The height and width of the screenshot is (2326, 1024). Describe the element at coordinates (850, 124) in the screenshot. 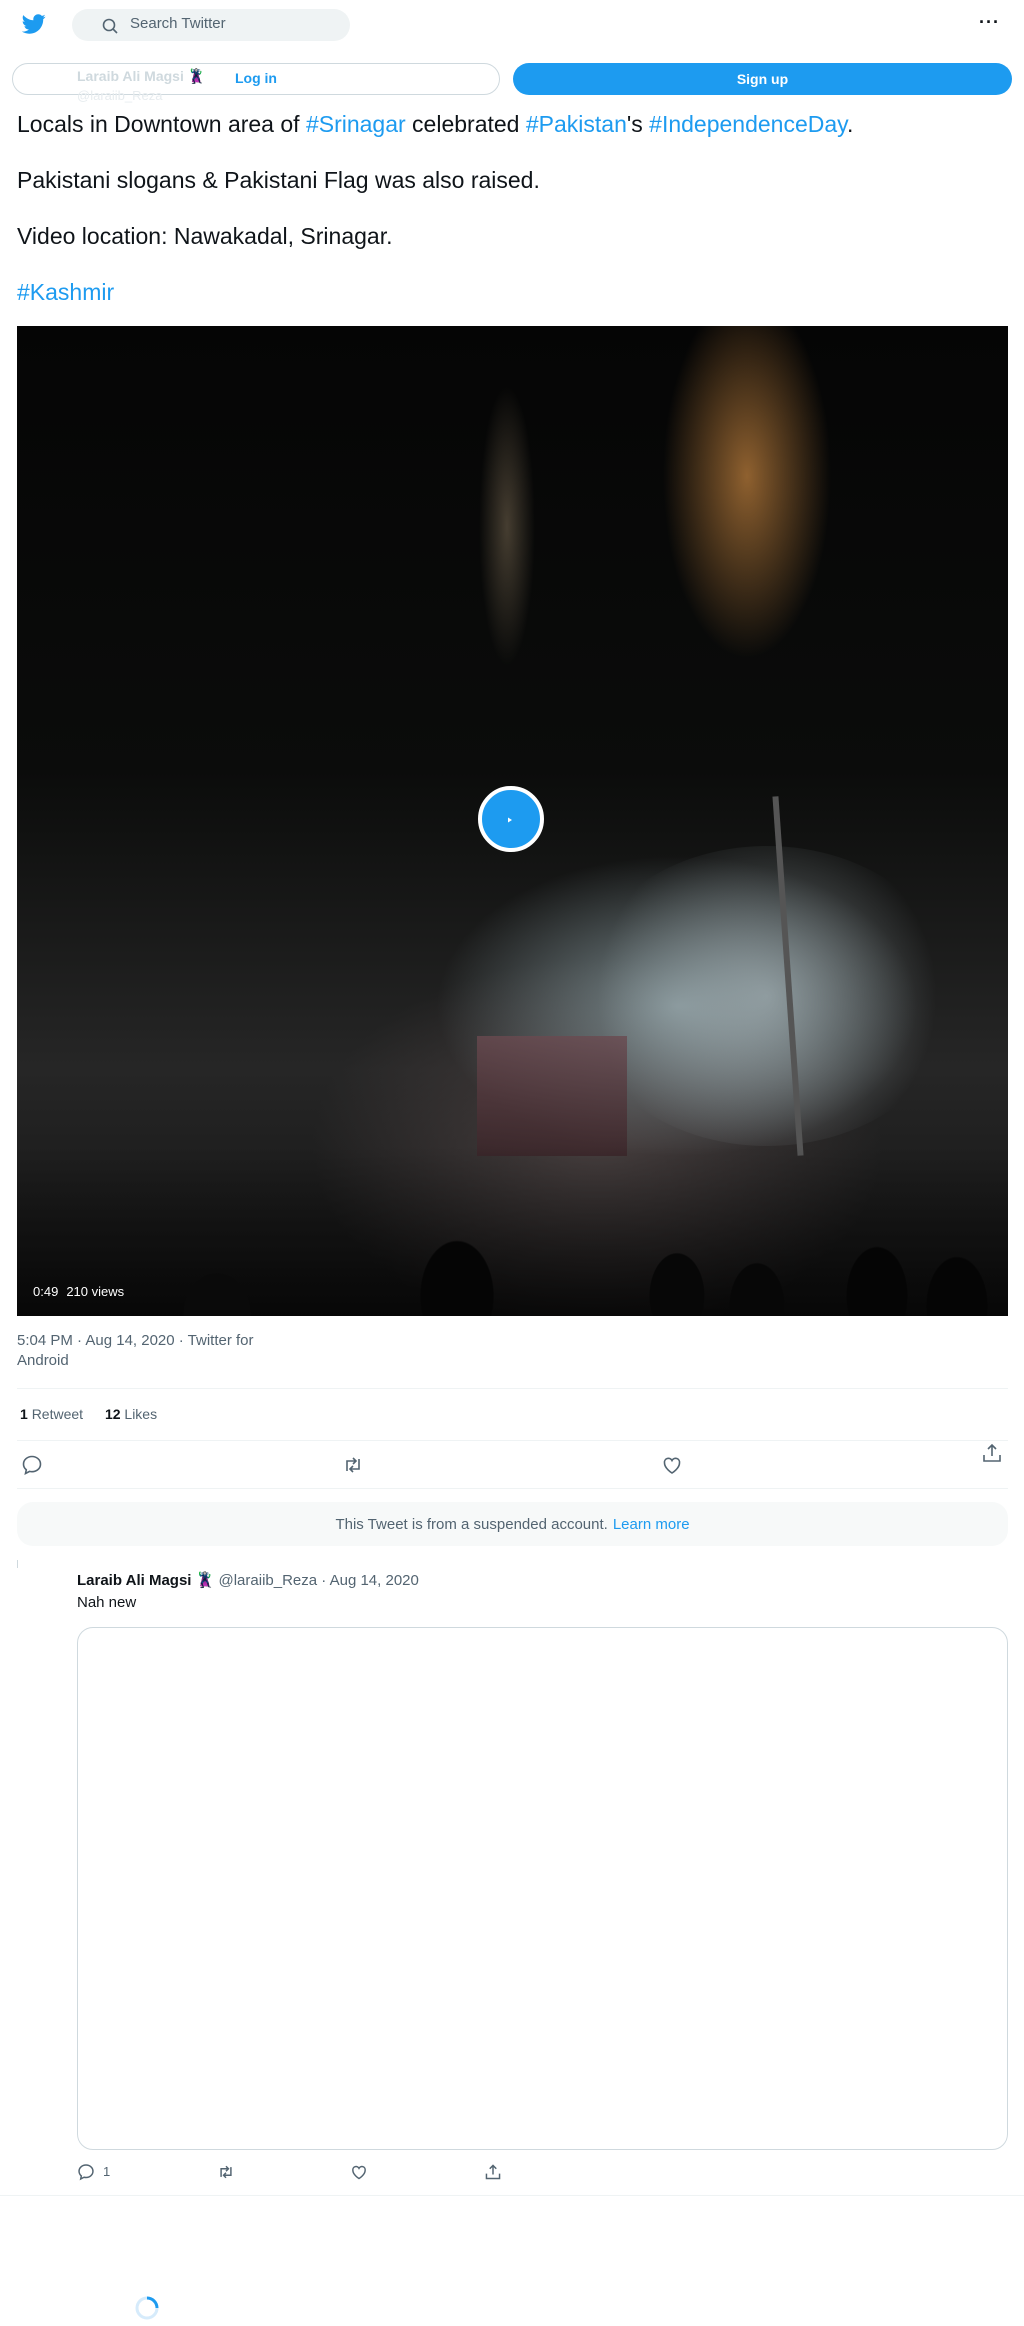

I see `tweet-text-segment: .` at that location.